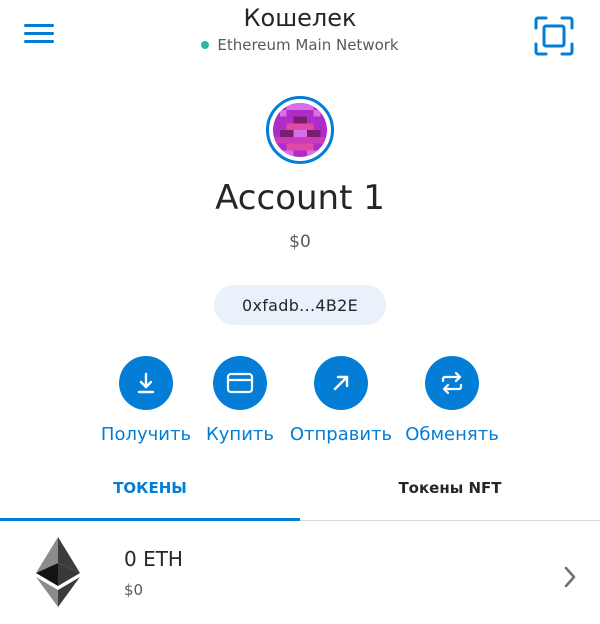  I want to click on chevron-right-icon, so click(570, 577).